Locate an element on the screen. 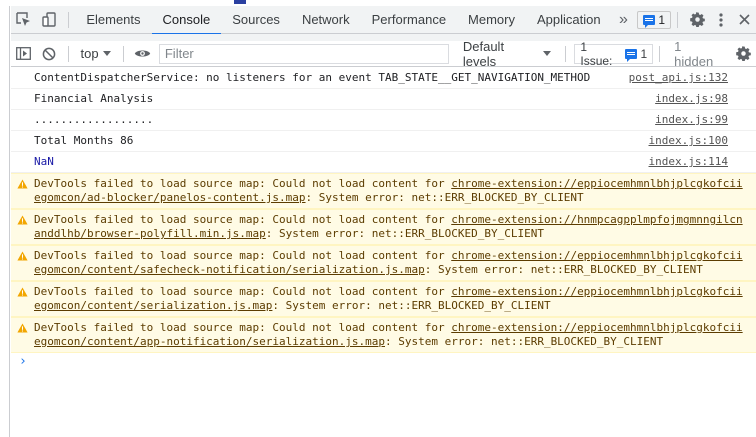 The height and width of the screenshot is (437, 756). inspect-element-icon is located at coordinates (24, 20).